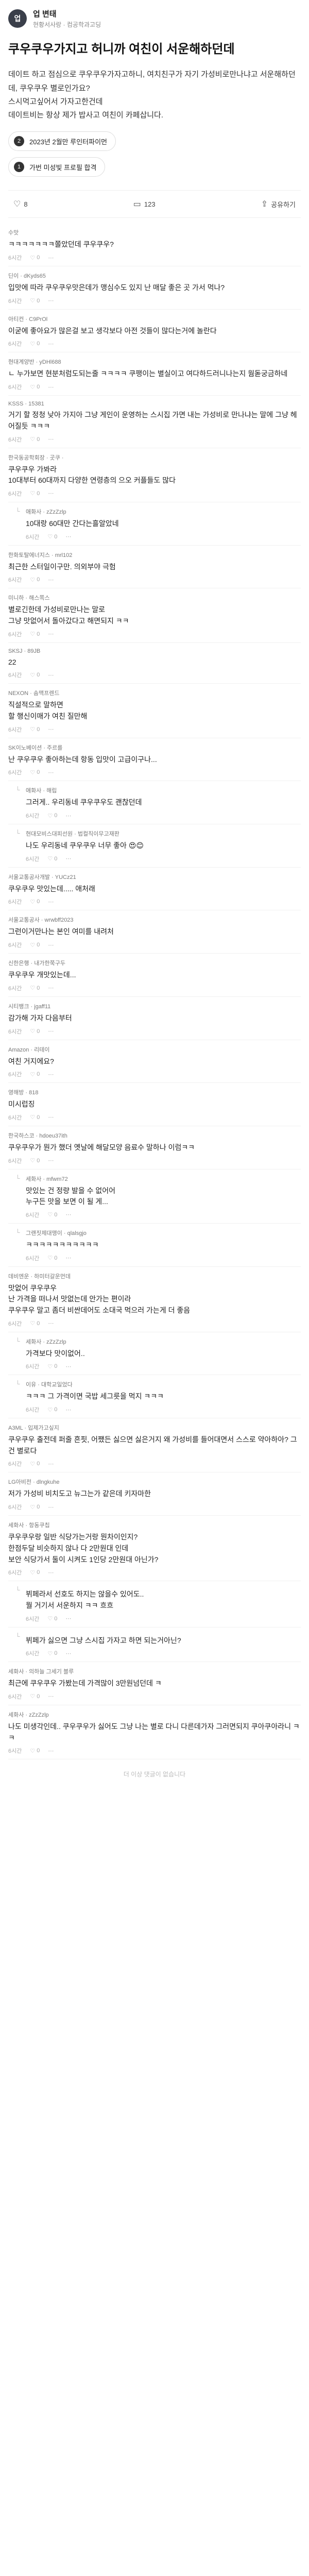  I want to click on chip-1: 2 2023년 2월만 루인터파이먼, so click(62, 141).